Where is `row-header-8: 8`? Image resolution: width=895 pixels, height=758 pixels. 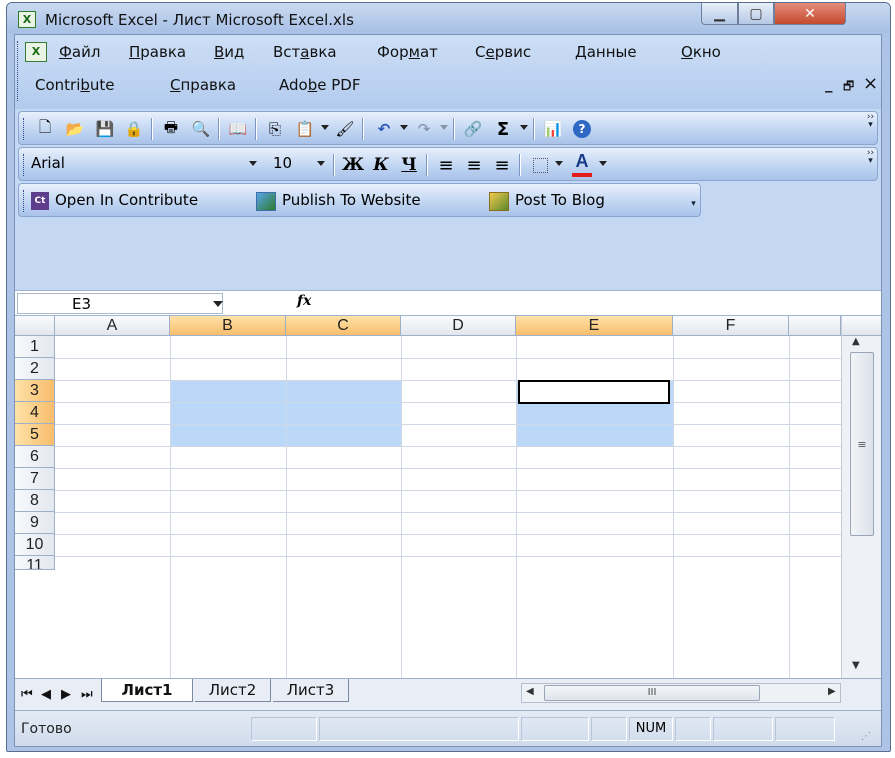
row-header-8: 8 is located at coordinates (35, 501).